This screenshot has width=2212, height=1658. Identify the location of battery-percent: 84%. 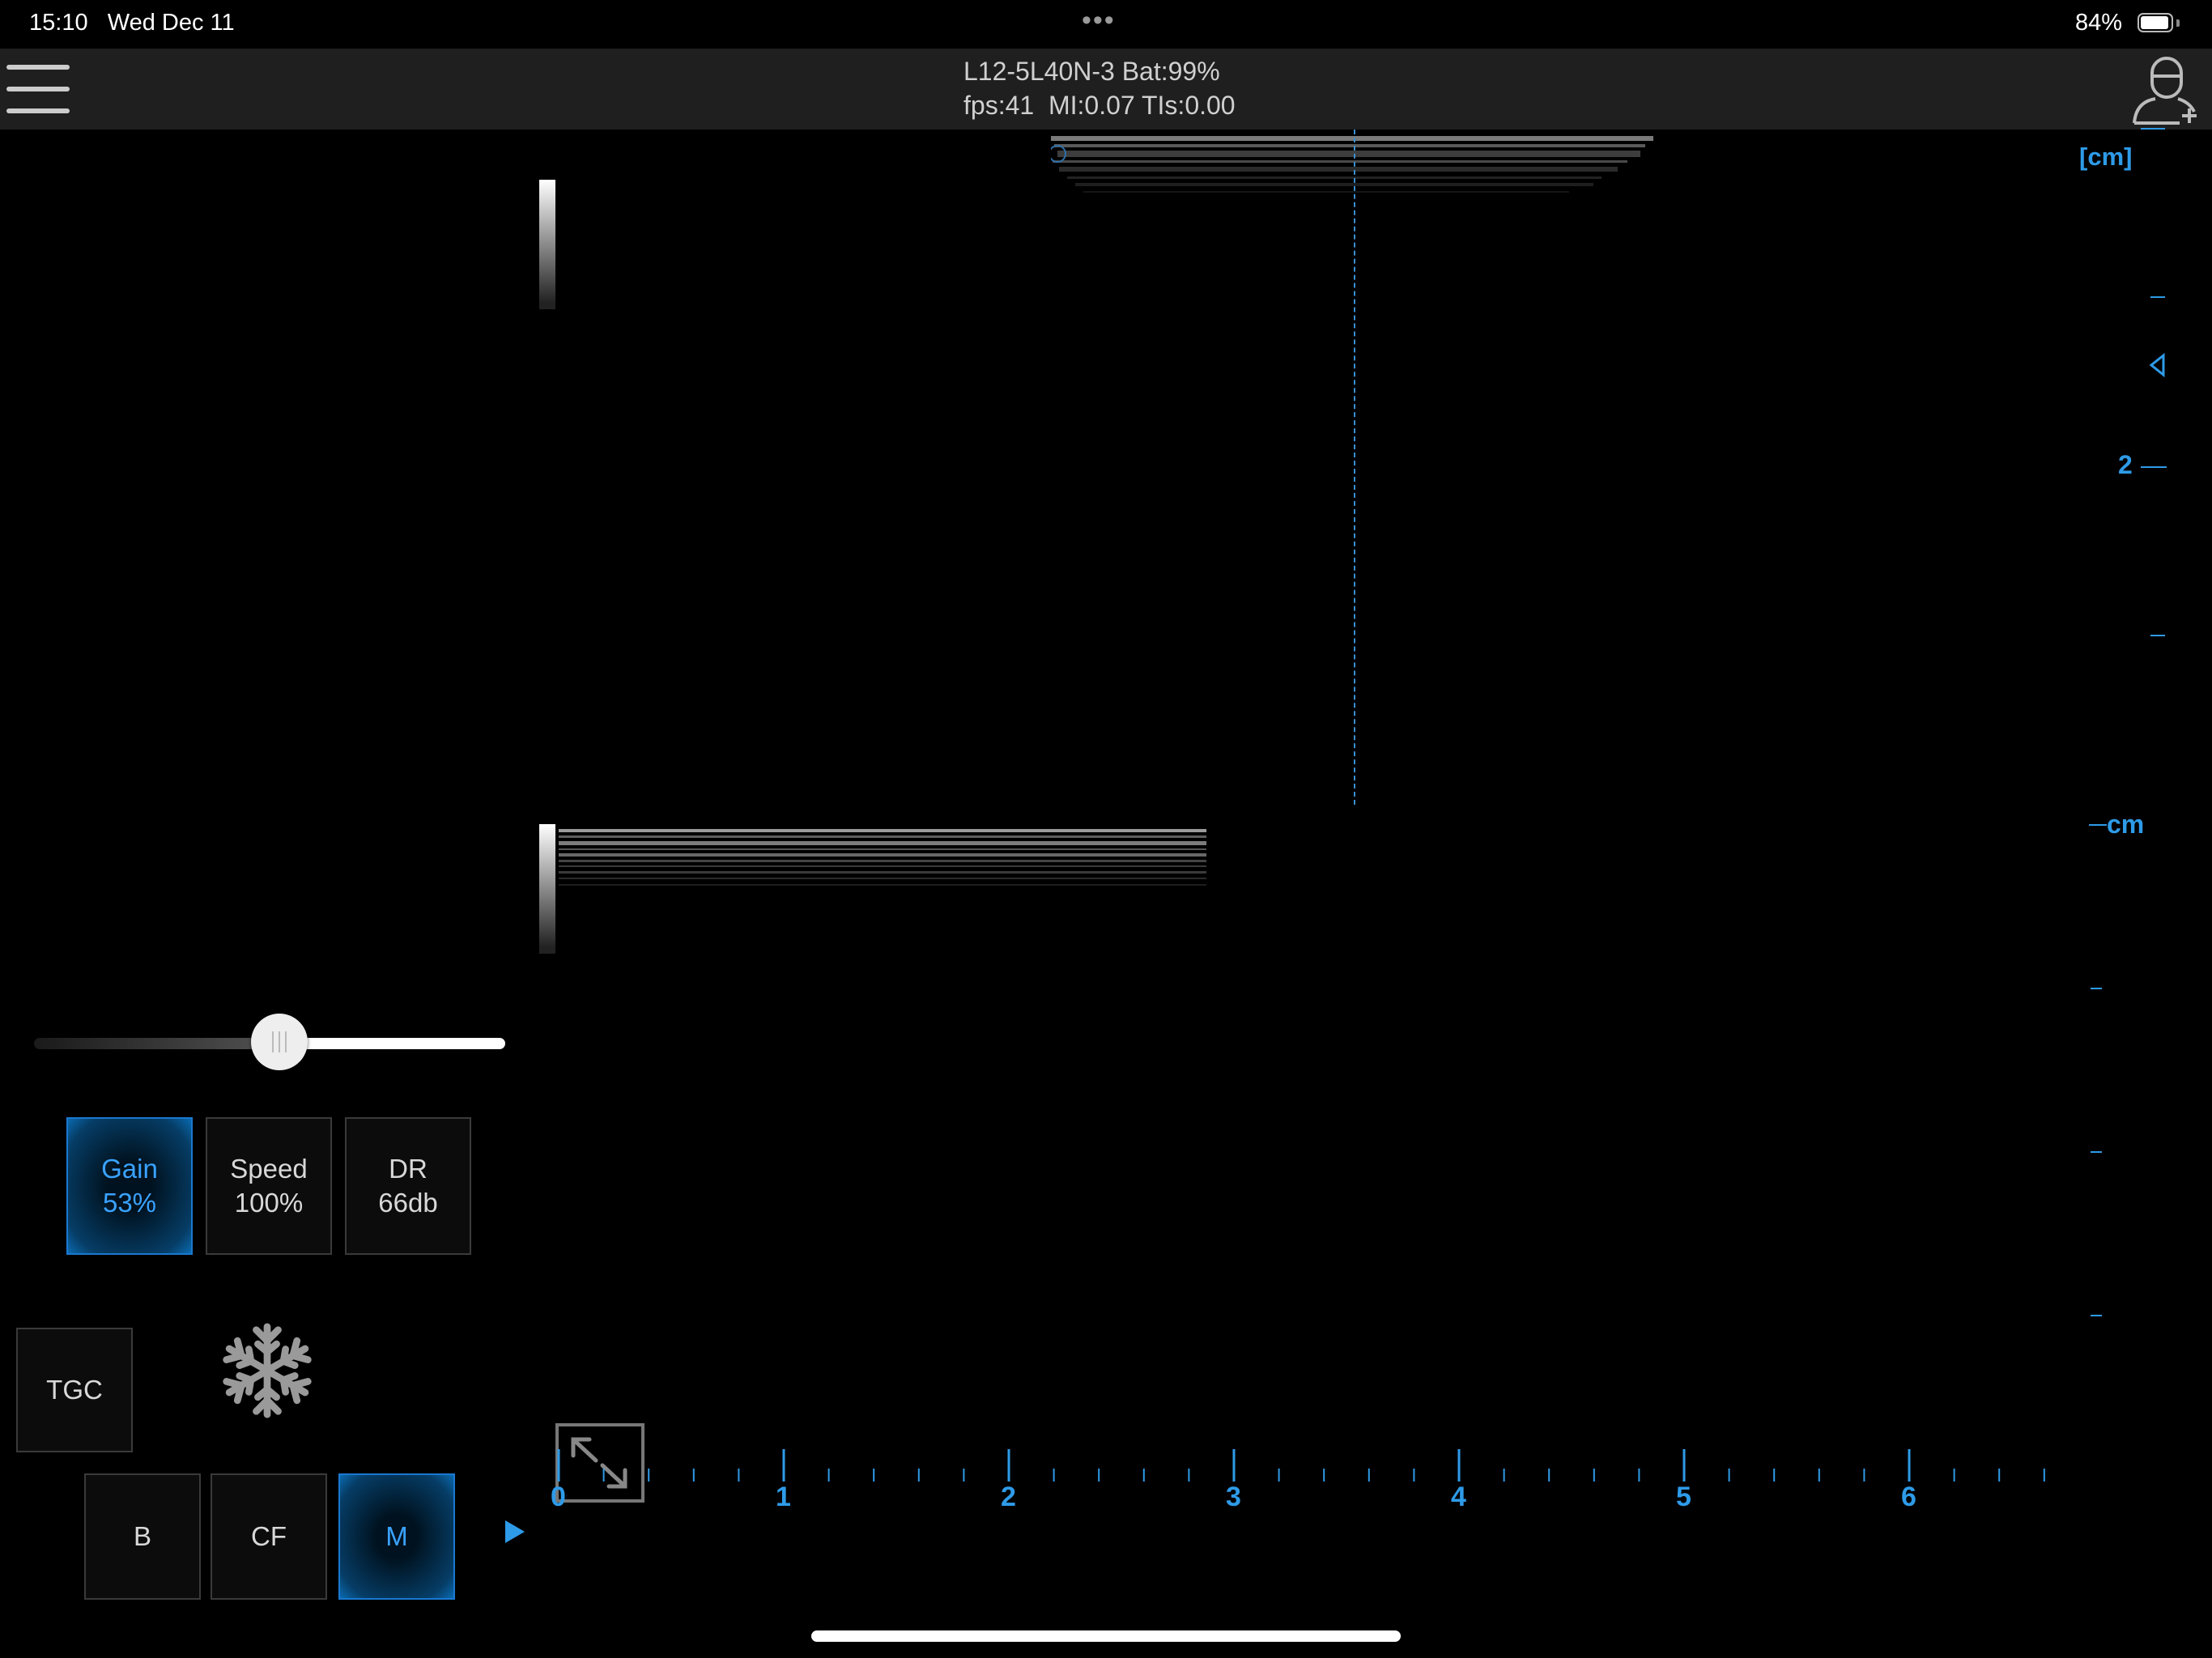
(2099, 23).